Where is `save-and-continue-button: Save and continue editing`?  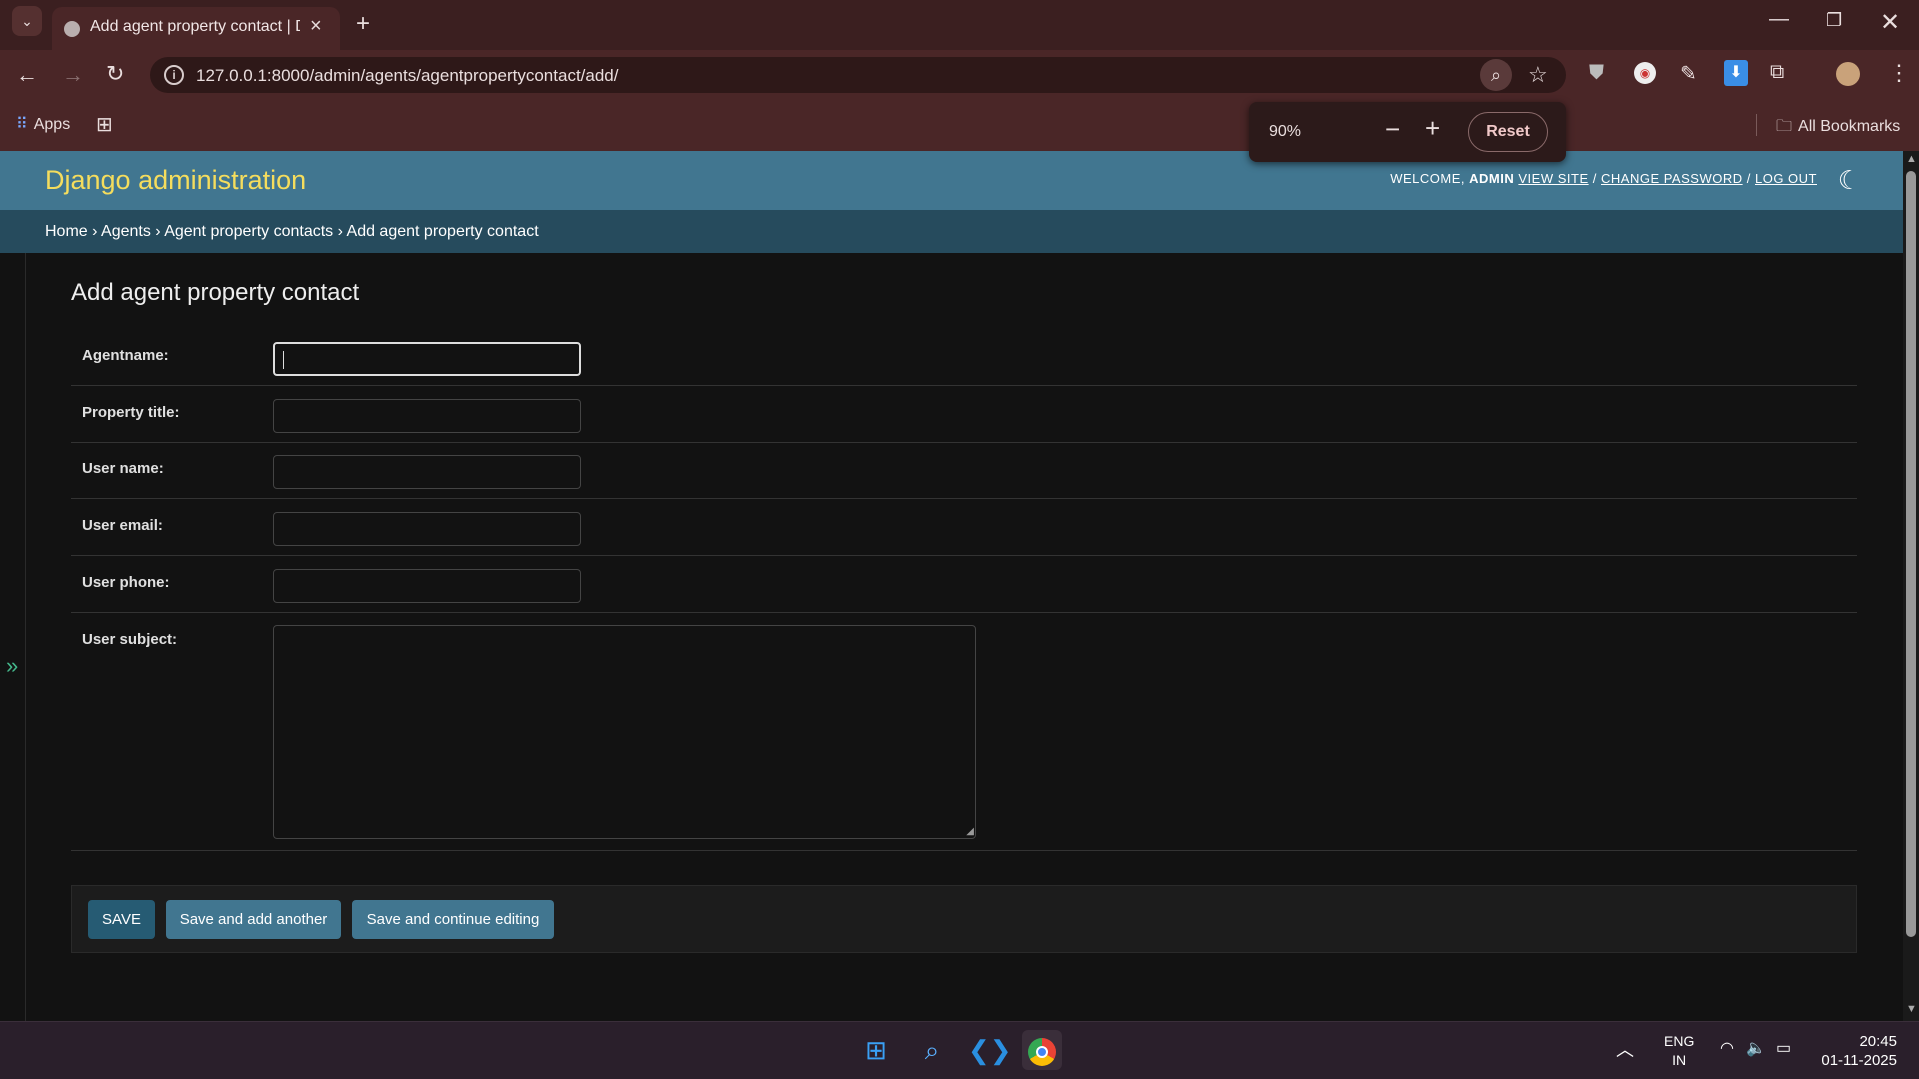
save-and-continue-button: Save and continue editing is located at coordinates (453, 919).